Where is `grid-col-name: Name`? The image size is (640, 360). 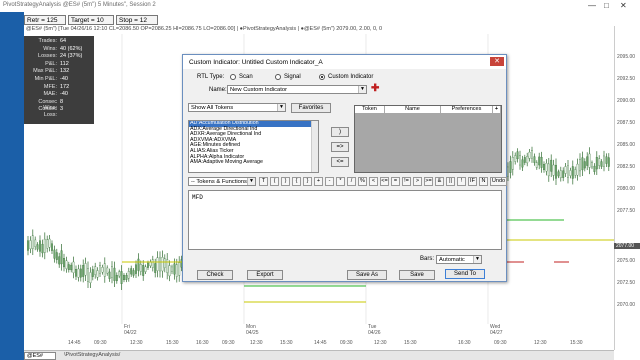
grid-col-name: Name is located at coordinates (413, 109).